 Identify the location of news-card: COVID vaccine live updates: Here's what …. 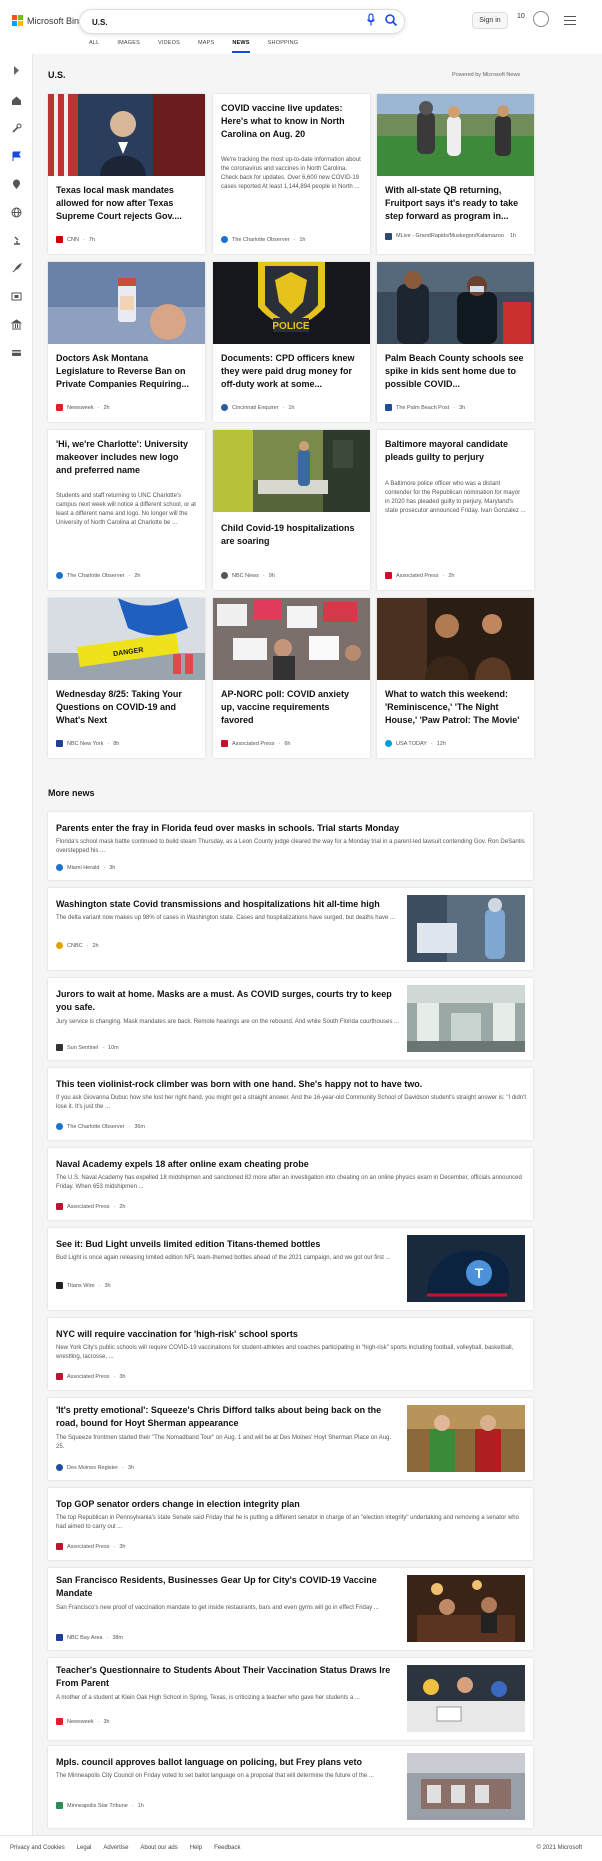
(291, 174).